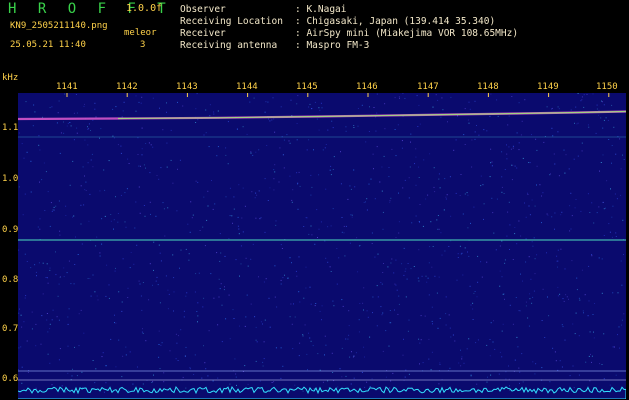  Describe the element at coordinates (48, 45) in the screenshot. I see `capture-datetime: 25.05.21 11:40` at that location.